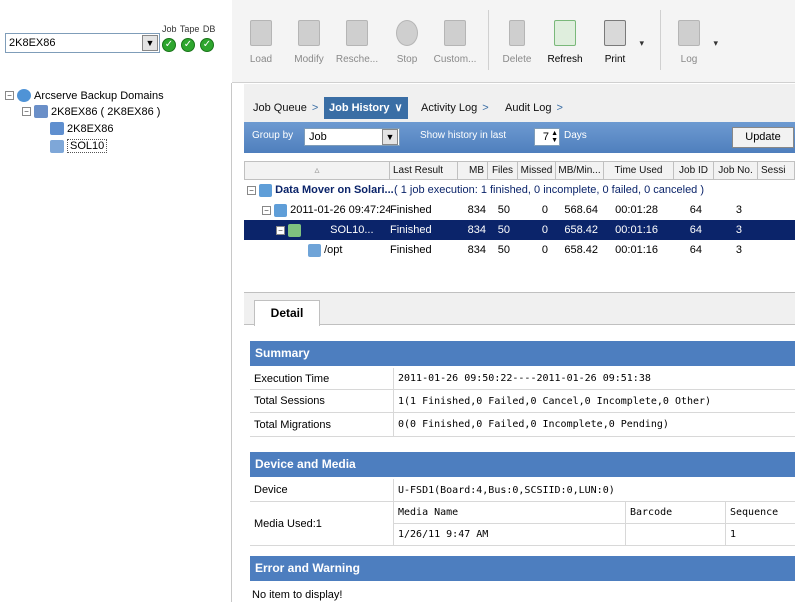 This screenshot has height=602, width=795. I want to click on folder-icon, so click(314, 250).